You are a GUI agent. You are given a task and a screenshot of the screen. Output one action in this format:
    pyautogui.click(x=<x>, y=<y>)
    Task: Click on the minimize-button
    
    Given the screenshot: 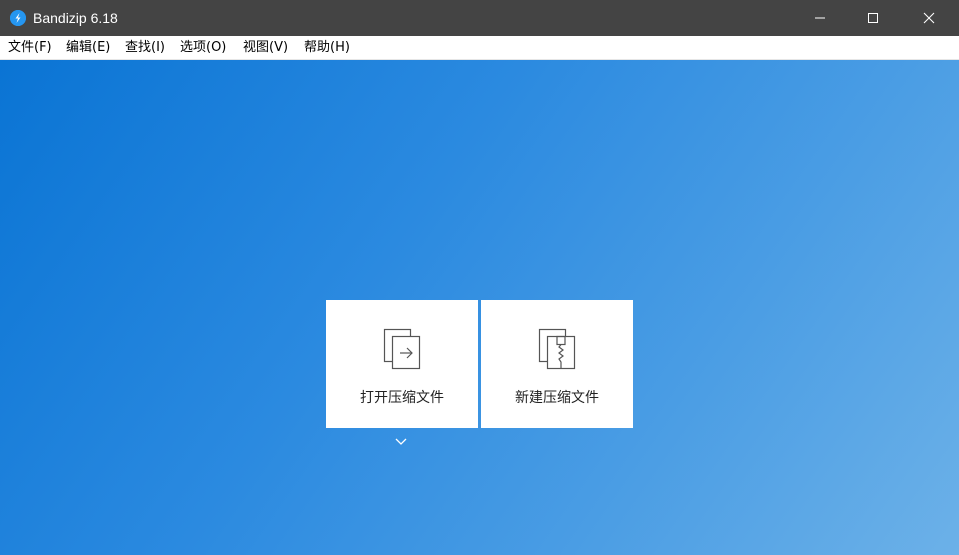 What is the action you would take?
    pyautogui.click(x=820, y=18)
    